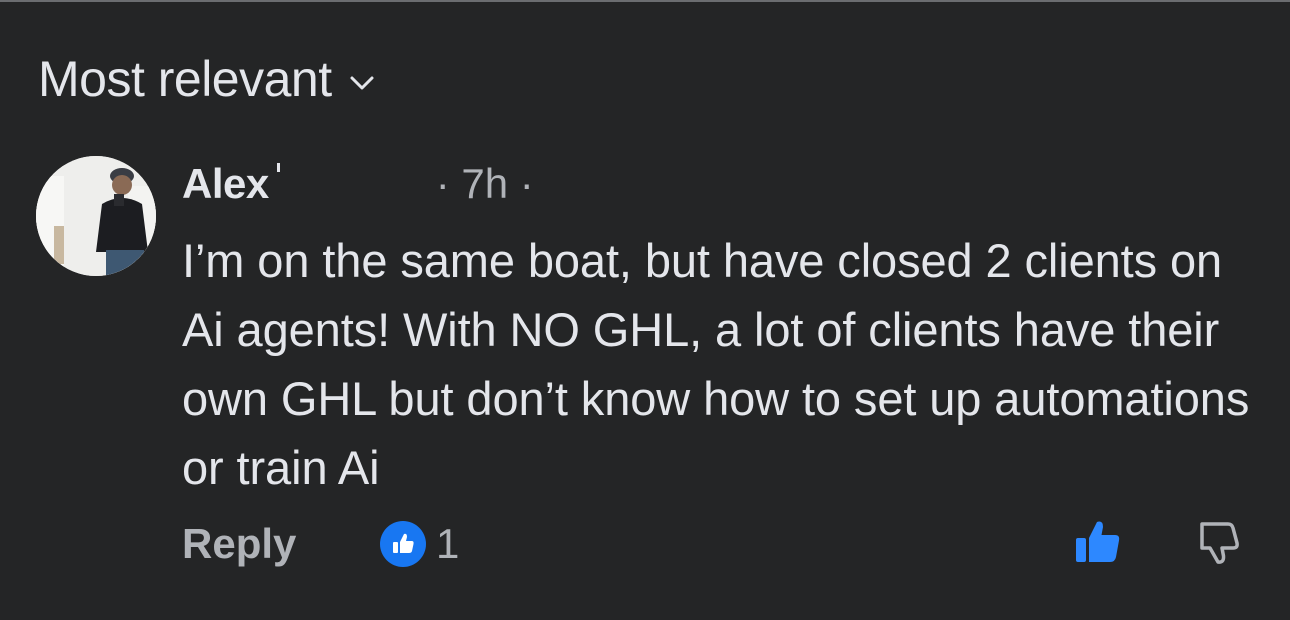  What do you see at coordinates (185, 79) in the screenshot?
I see `sort-label: Most relevant` at bounding box center [185, 79].